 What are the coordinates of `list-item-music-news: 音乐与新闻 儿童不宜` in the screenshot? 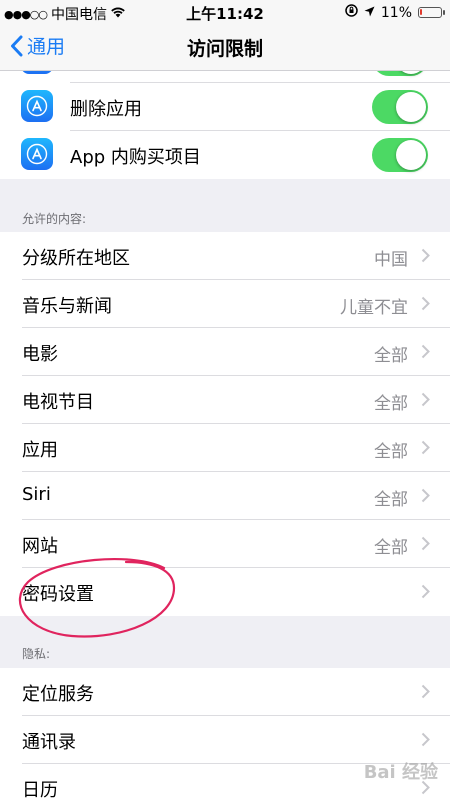 It's located at (225, 304).